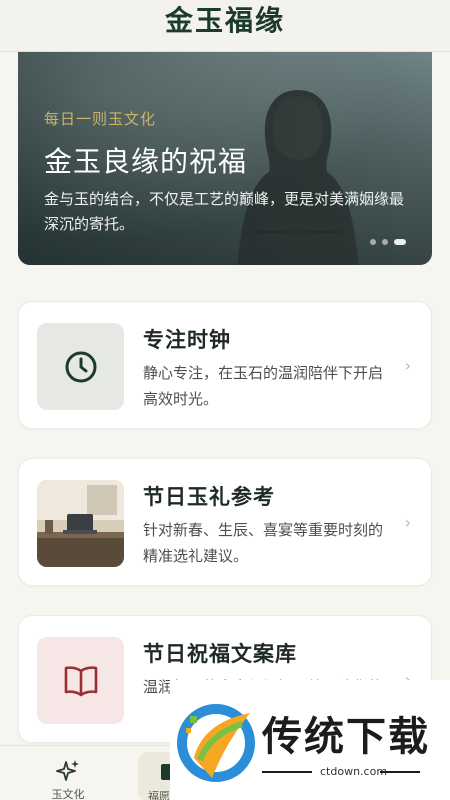 Image resolution: width=450 pixels, height=800 pixels. I want to click on app-title: 金玉福缘, so click(224, 20).